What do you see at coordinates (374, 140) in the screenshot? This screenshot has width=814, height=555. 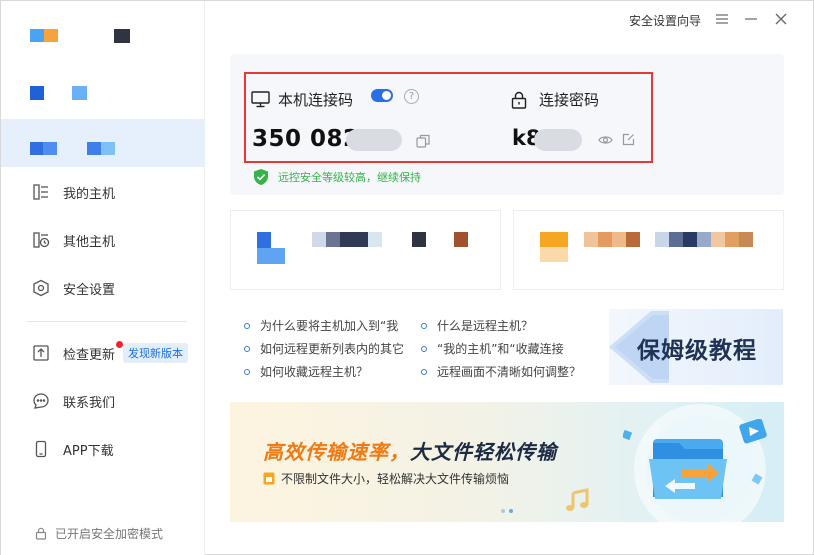 I see `masked-code-digits` at bounding box center [374, 140].